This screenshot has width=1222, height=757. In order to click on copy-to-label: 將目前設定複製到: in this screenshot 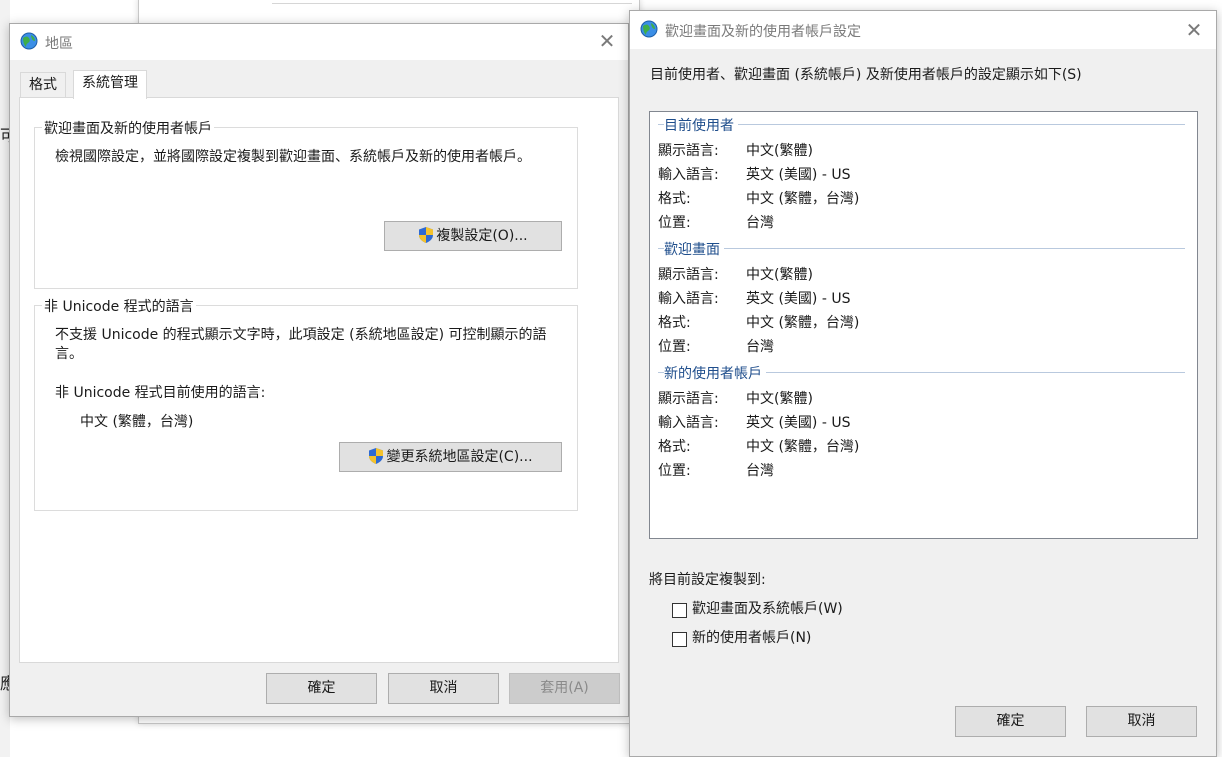, I will do `click(707, 580)`.